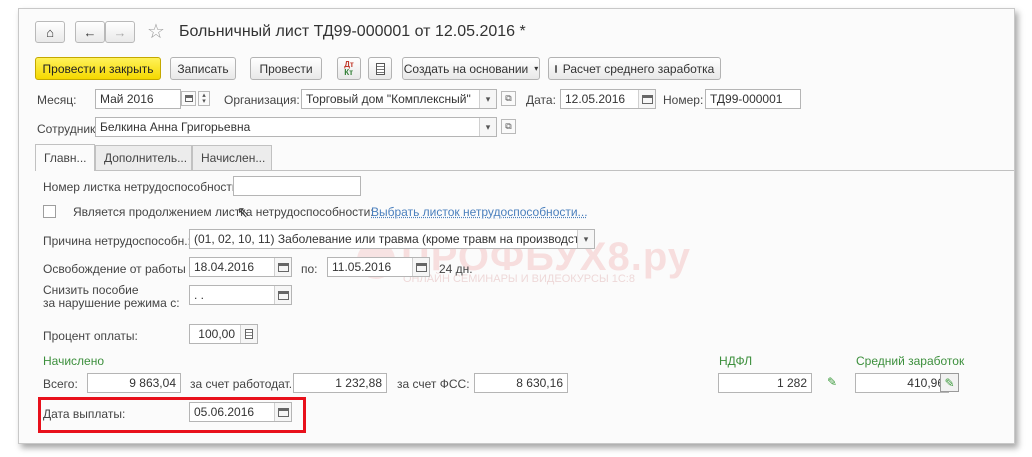 The height and width of the screenshot is (457, 1032). Describe the element at coordinates (638, 68) in the screenshot. I see `average-earnings-label: Расчет среднего заработка` at that location.